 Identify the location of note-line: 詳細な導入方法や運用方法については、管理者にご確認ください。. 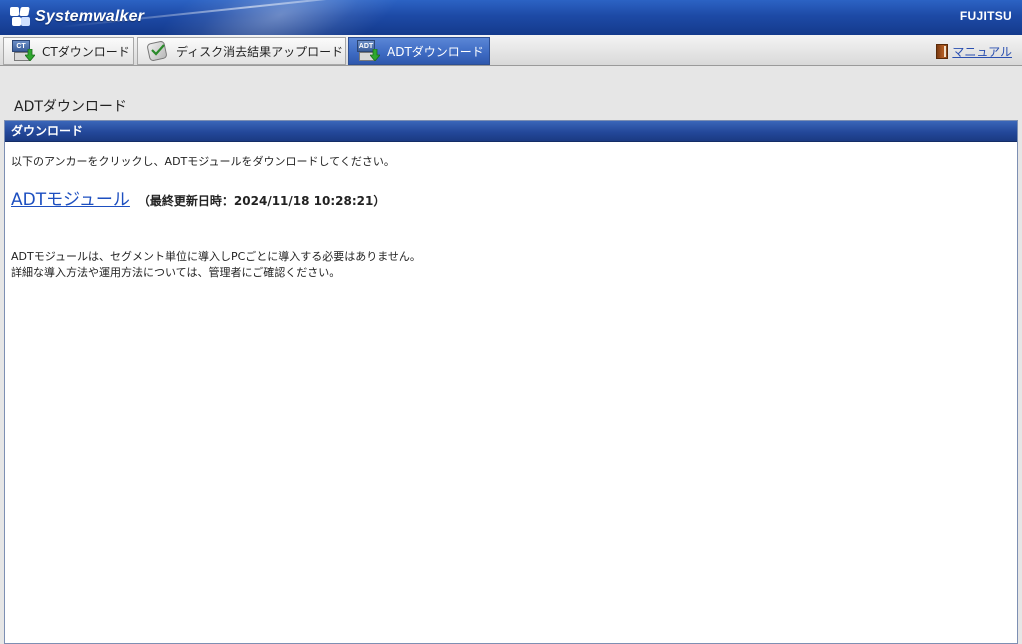
(176, 272).